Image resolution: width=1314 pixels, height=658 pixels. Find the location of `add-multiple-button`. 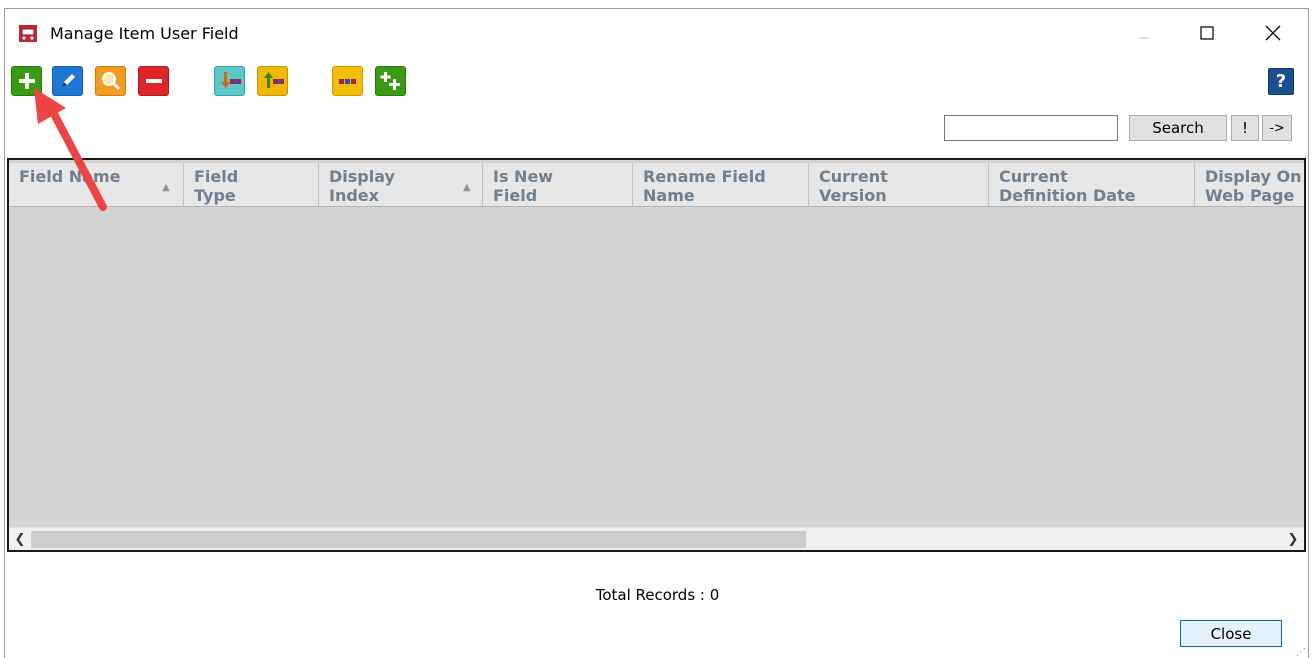

add-multiple-button is located at coordinates (390, 81).